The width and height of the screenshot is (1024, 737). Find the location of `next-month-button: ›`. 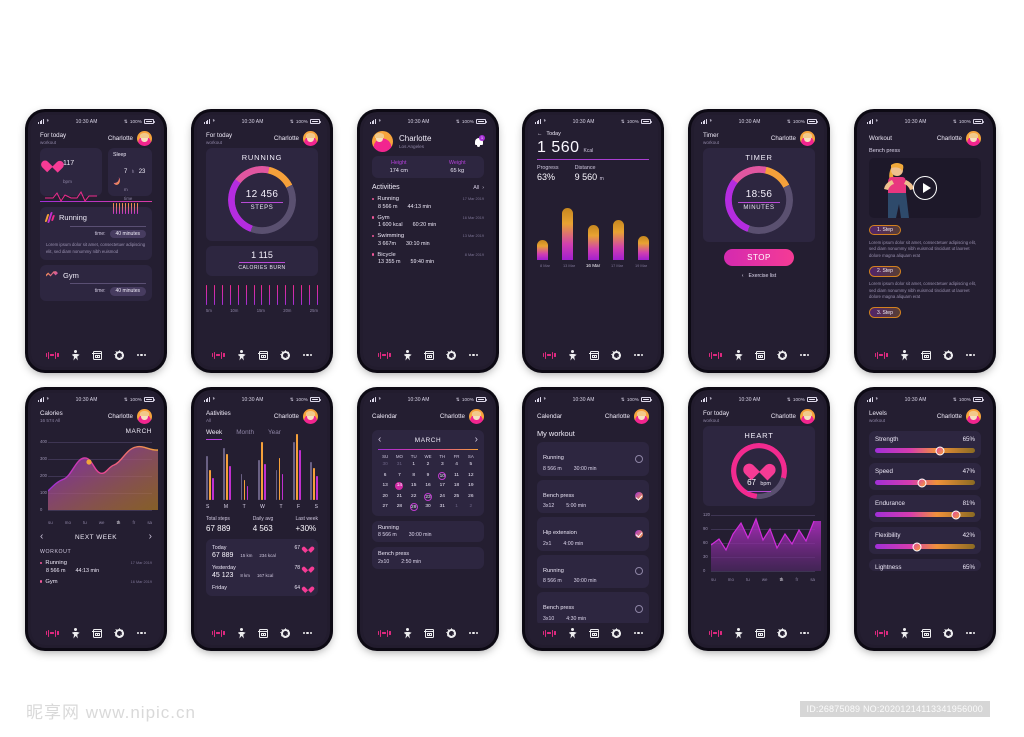

next-month-button: › is located at coordinates (476, 440).